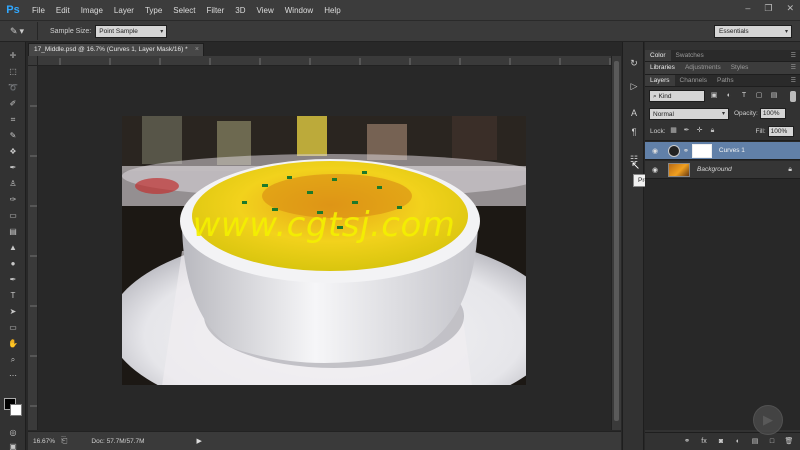 The image size is (800, 450). What do you see at coordinates (768, 420) in the screenshot?
I see `play-icon: ▶` at bounding box center [768, 420].